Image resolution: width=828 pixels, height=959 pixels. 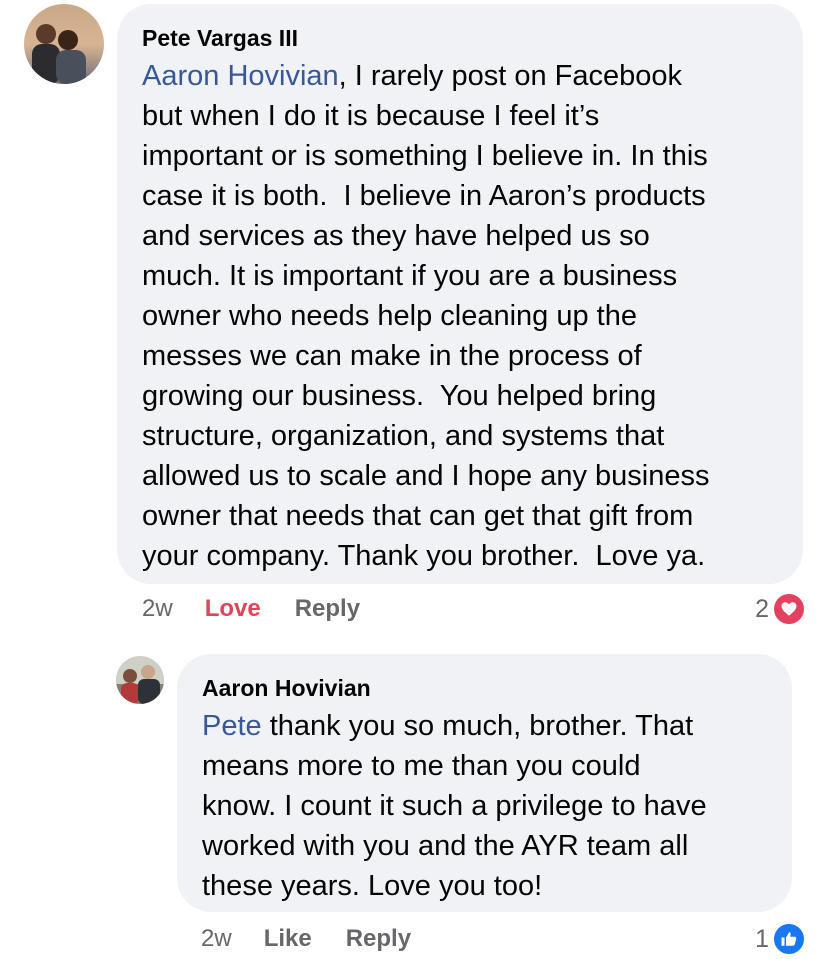 What do you see at coordinates (240, 76) in the screenshot?
I see `mention-link: Aaron Hovivian` at bounding box center [240, 76].